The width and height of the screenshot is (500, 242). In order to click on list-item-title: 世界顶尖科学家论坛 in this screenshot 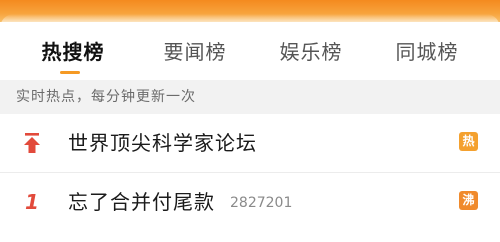, I will do `click(162, 143)`.